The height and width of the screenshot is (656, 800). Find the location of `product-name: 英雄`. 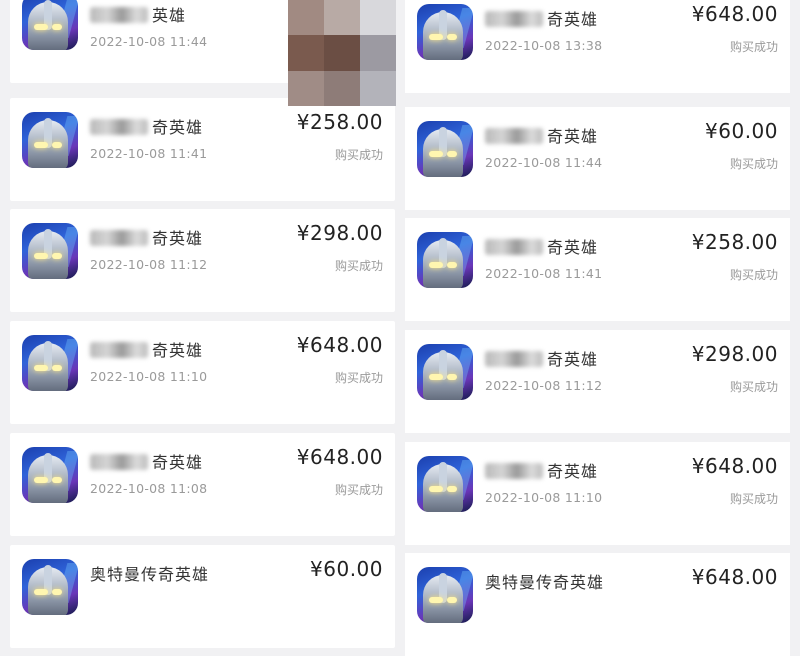

product-name: 英雄 is located at coordinates (138, 13).